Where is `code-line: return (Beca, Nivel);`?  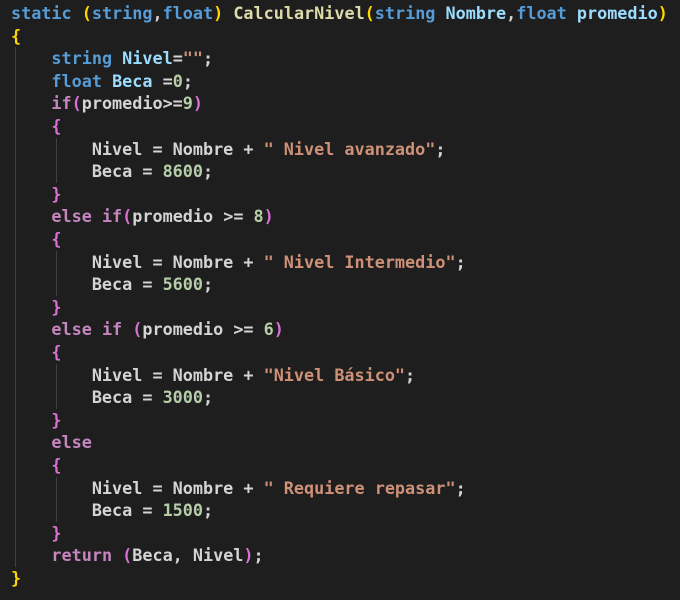 code-line: return (Beca, Nivel); is located at coordinates (137, 555).